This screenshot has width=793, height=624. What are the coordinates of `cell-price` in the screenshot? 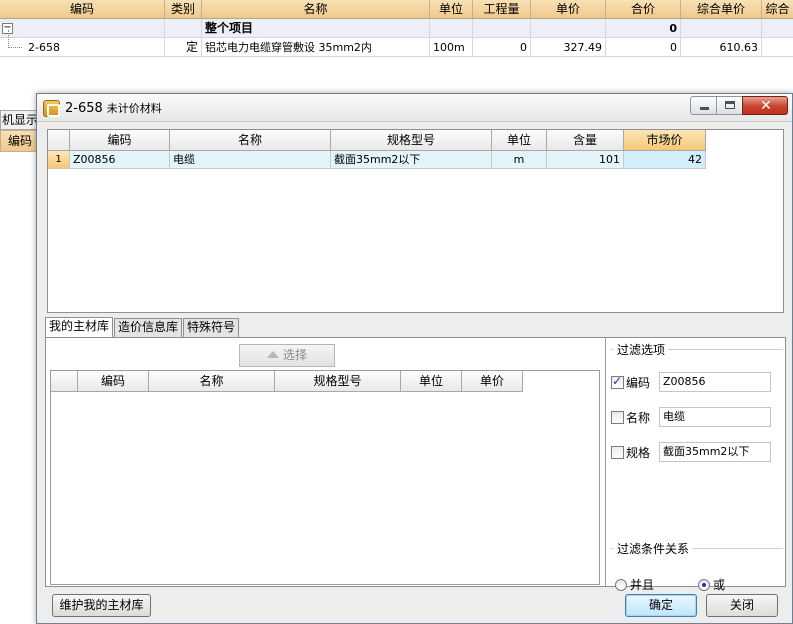 It's located at (568, 28).